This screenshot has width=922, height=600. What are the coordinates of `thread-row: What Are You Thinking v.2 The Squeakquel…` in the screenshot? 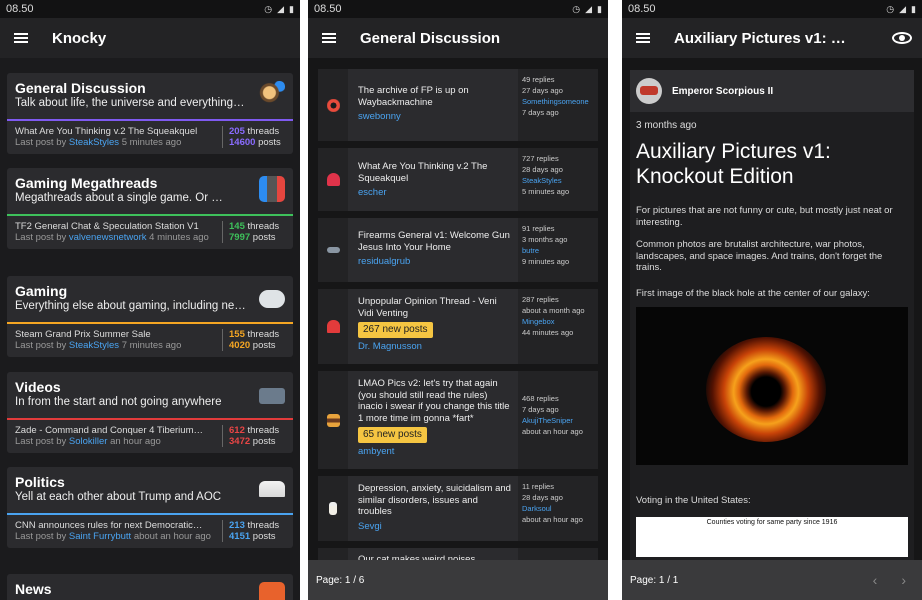 It's located at (458, 179).